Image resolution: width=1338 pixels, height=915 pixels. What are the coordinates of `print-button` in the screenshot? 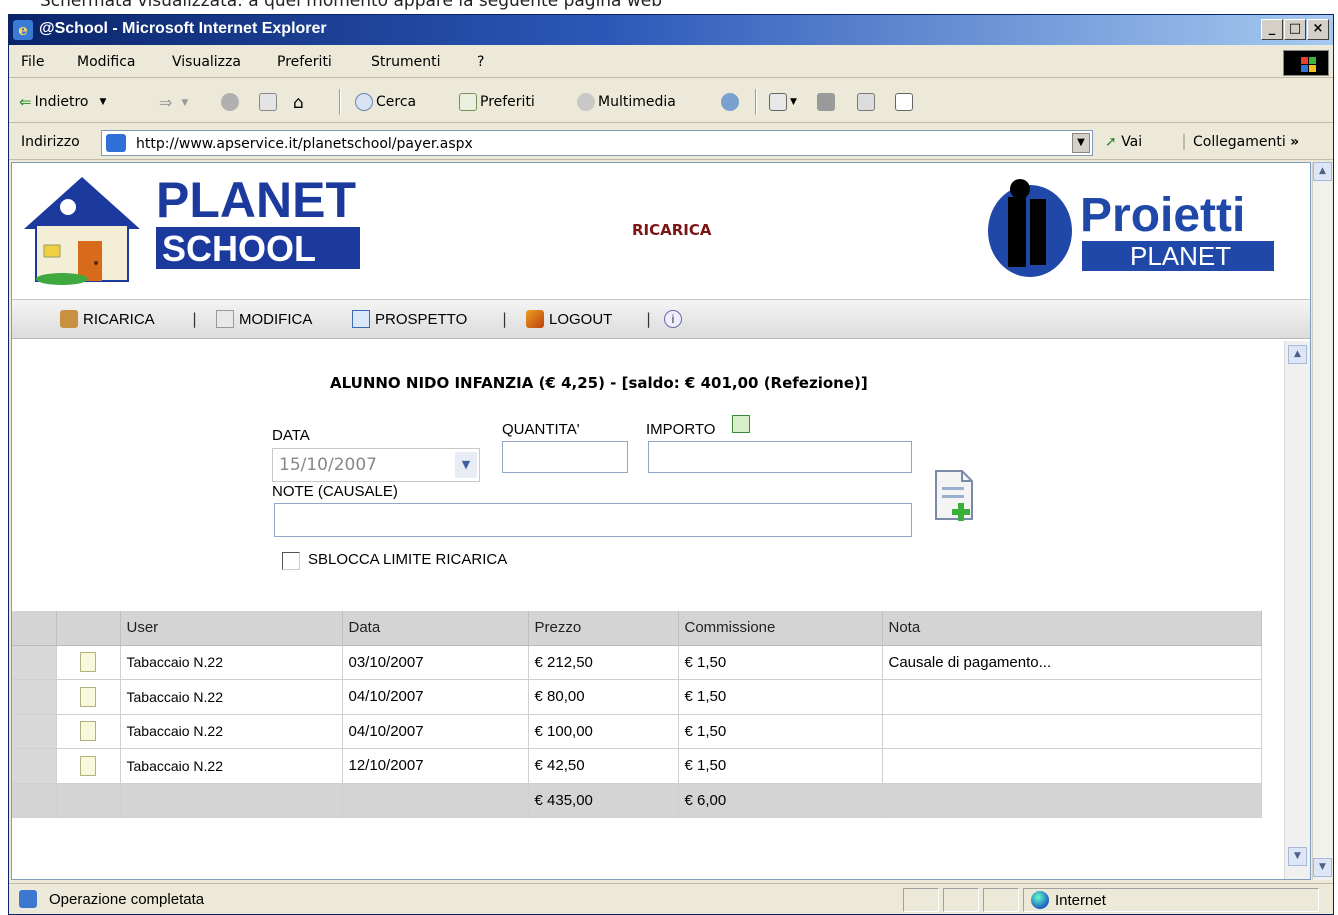 It's located at (826, 102).